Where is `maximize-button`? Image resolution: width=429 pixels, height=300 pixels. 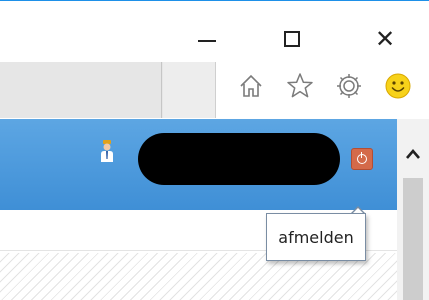
maximize-button is located at coordinates (292, 39).